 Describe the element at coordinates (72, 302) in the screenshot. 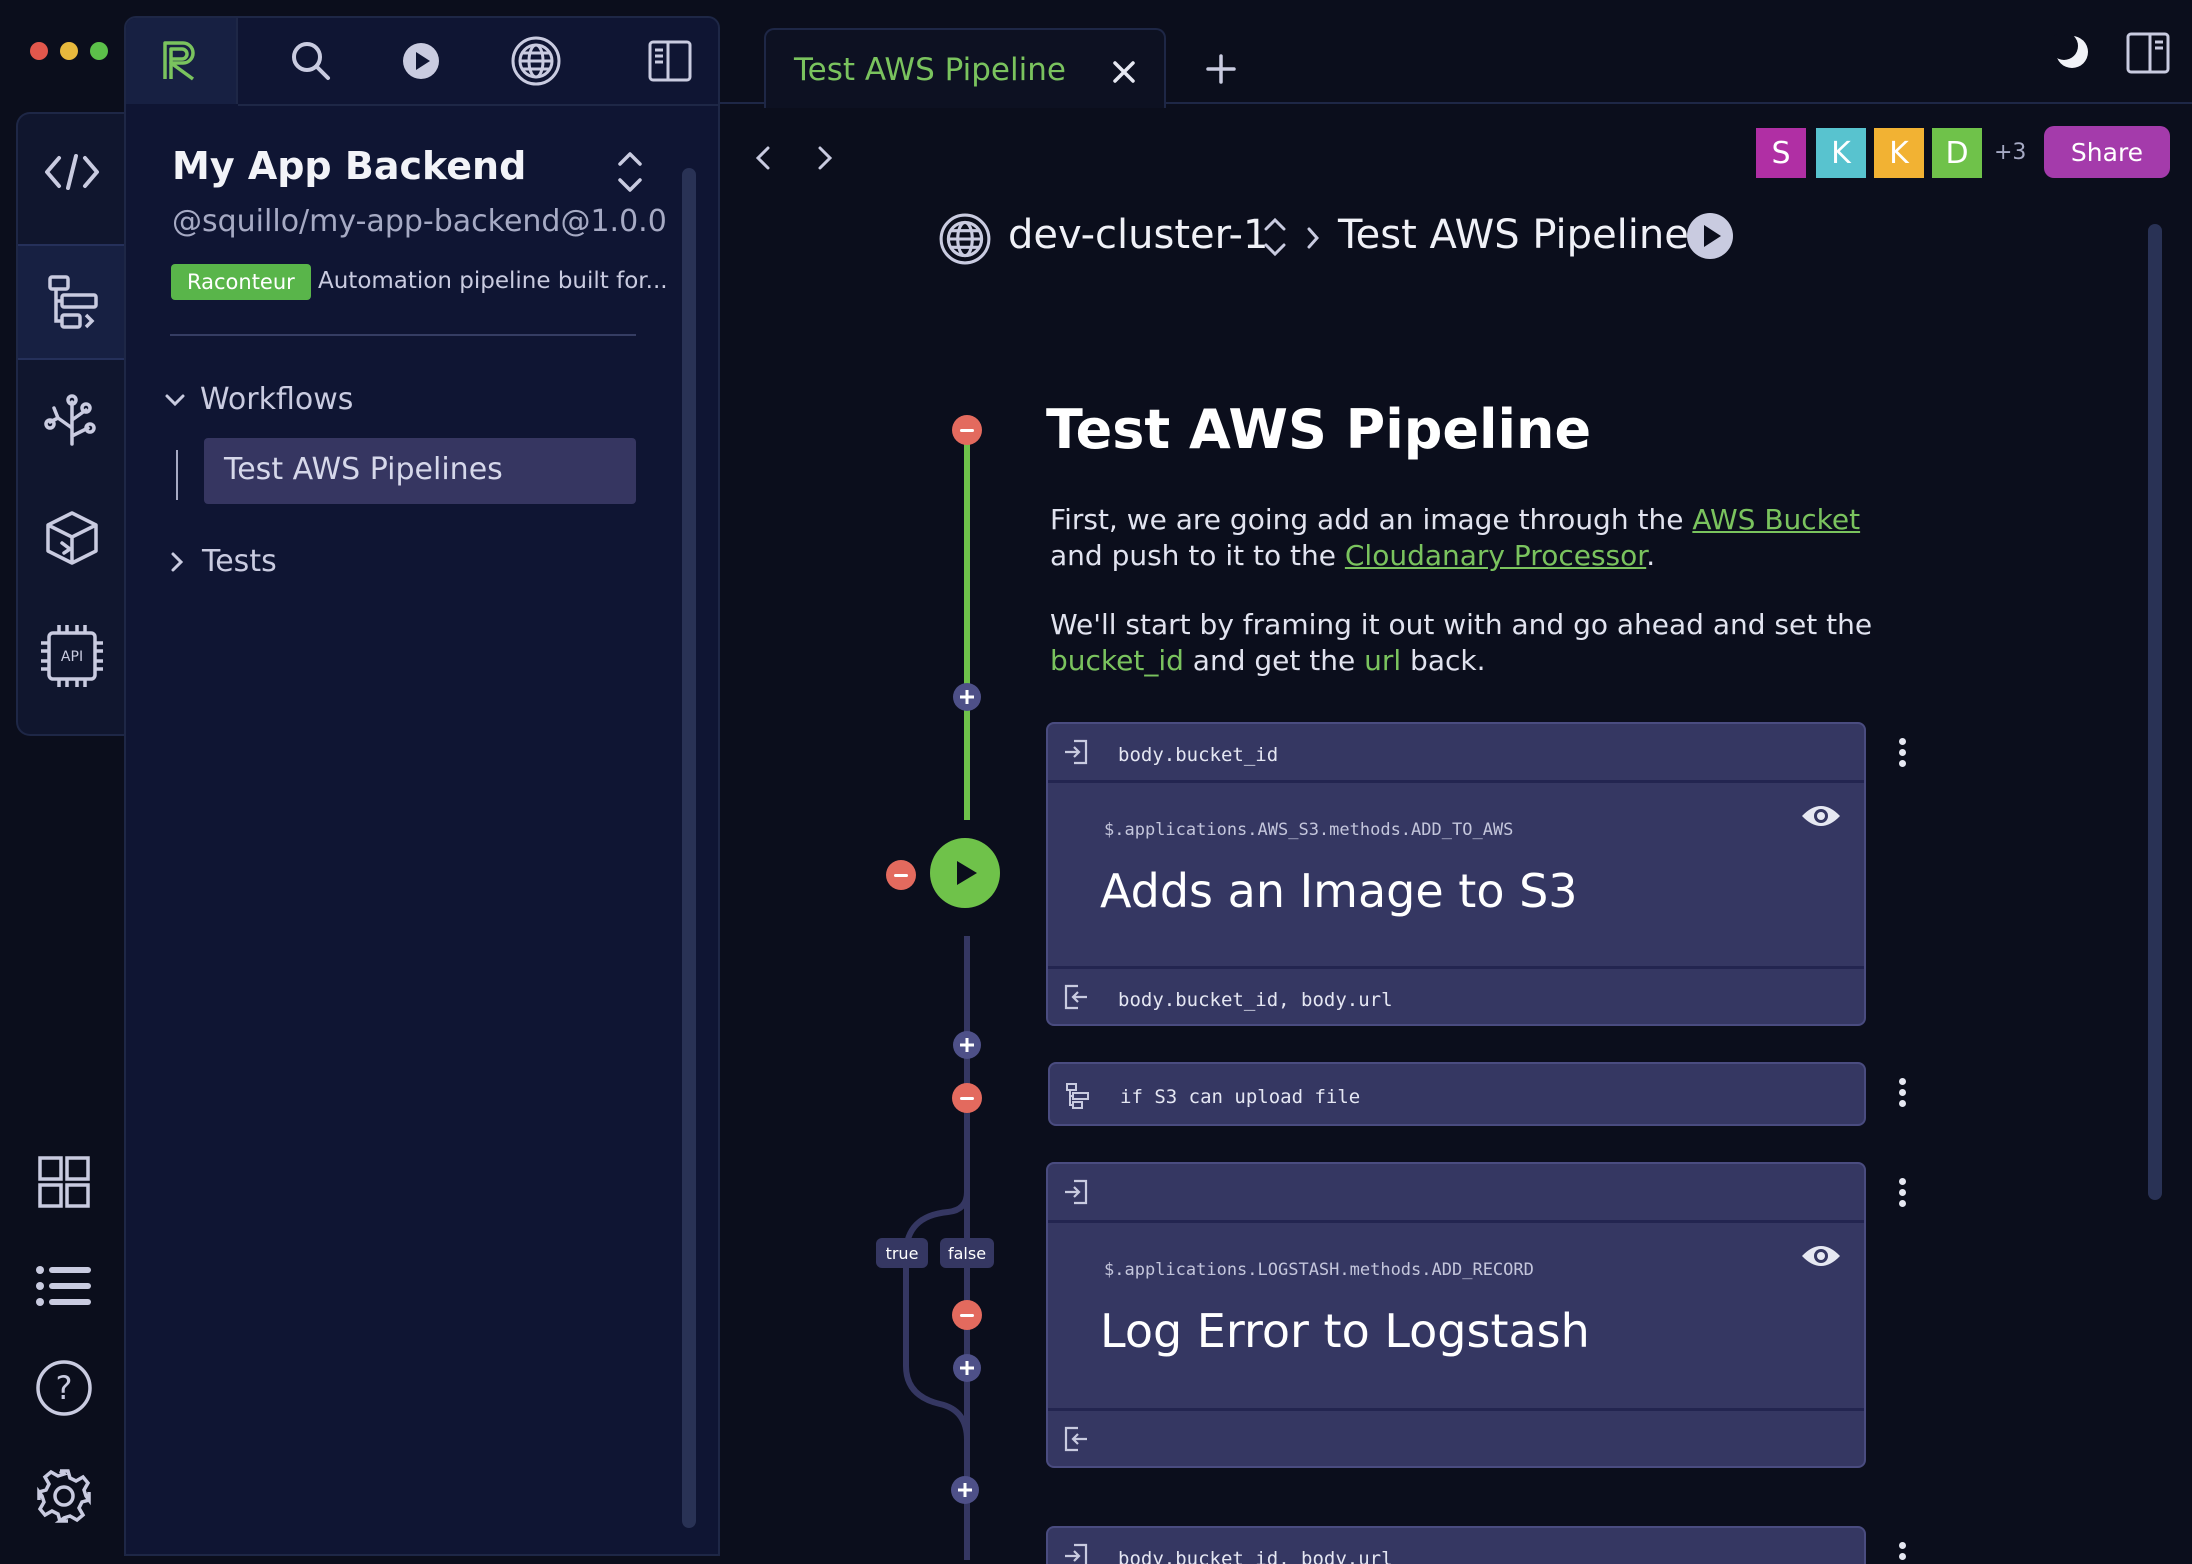

I see `rail-workflows` at that location.